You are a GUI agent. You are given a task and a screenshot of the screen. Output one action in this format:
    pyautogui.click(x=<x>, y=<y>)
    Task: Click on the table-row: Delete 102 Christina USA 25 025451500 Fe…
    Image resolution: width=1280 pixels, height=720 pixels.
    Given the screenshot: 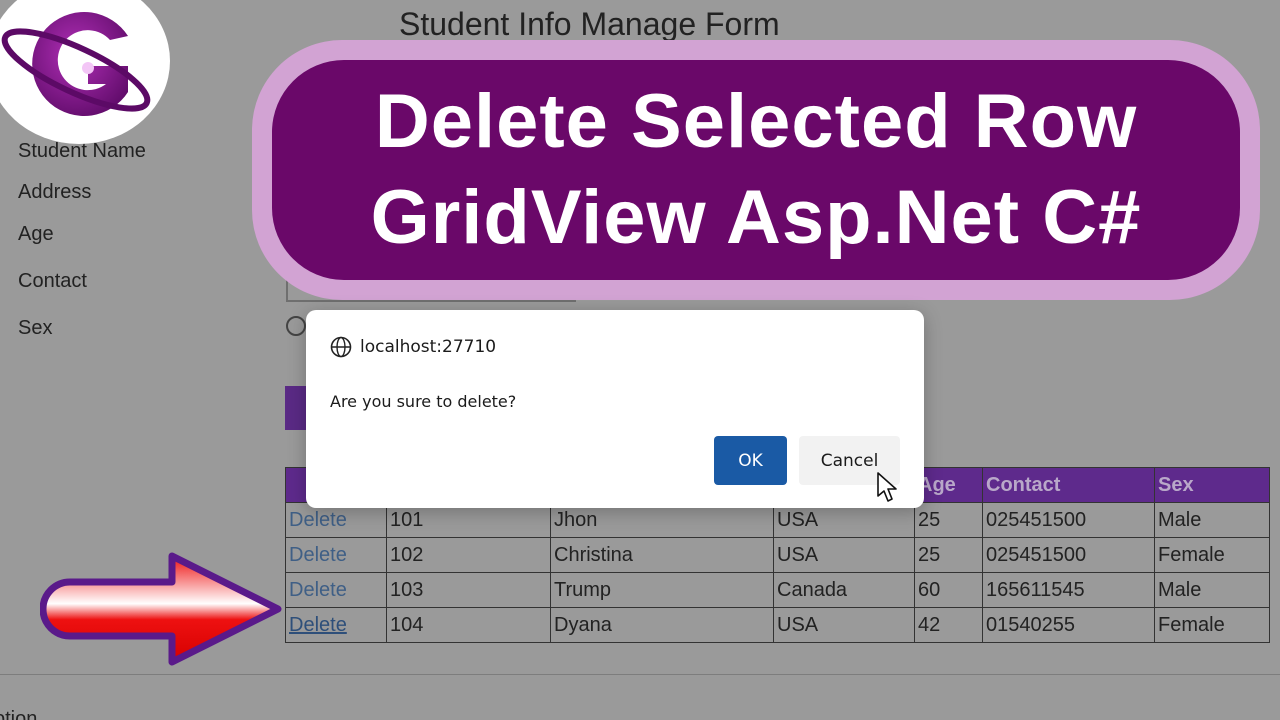 What is the action you would take?
    pyautogui.click(x=777, y=555)
    